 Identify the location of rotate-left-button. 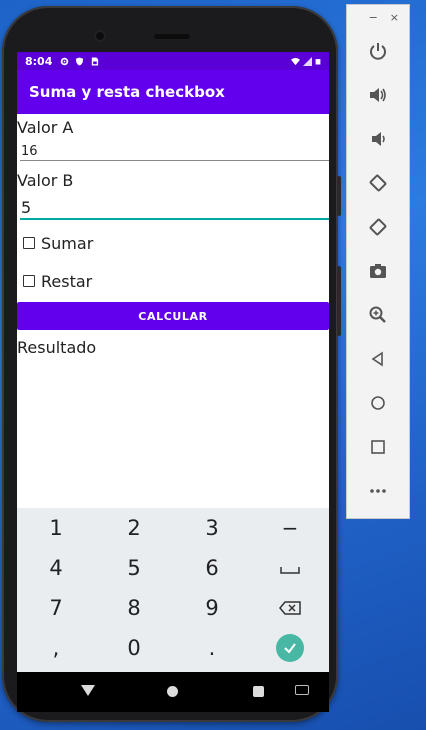
(378, 183).